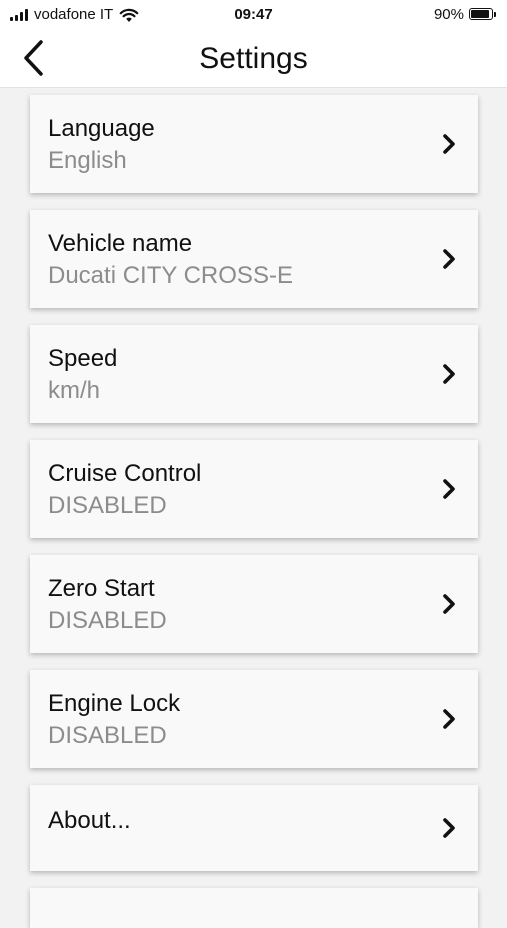 The width and height of the screenshot is (507, 928). Describe the element at coordinates (87, 160) in the screenshot. I see `settings-item-value: English` at that location.